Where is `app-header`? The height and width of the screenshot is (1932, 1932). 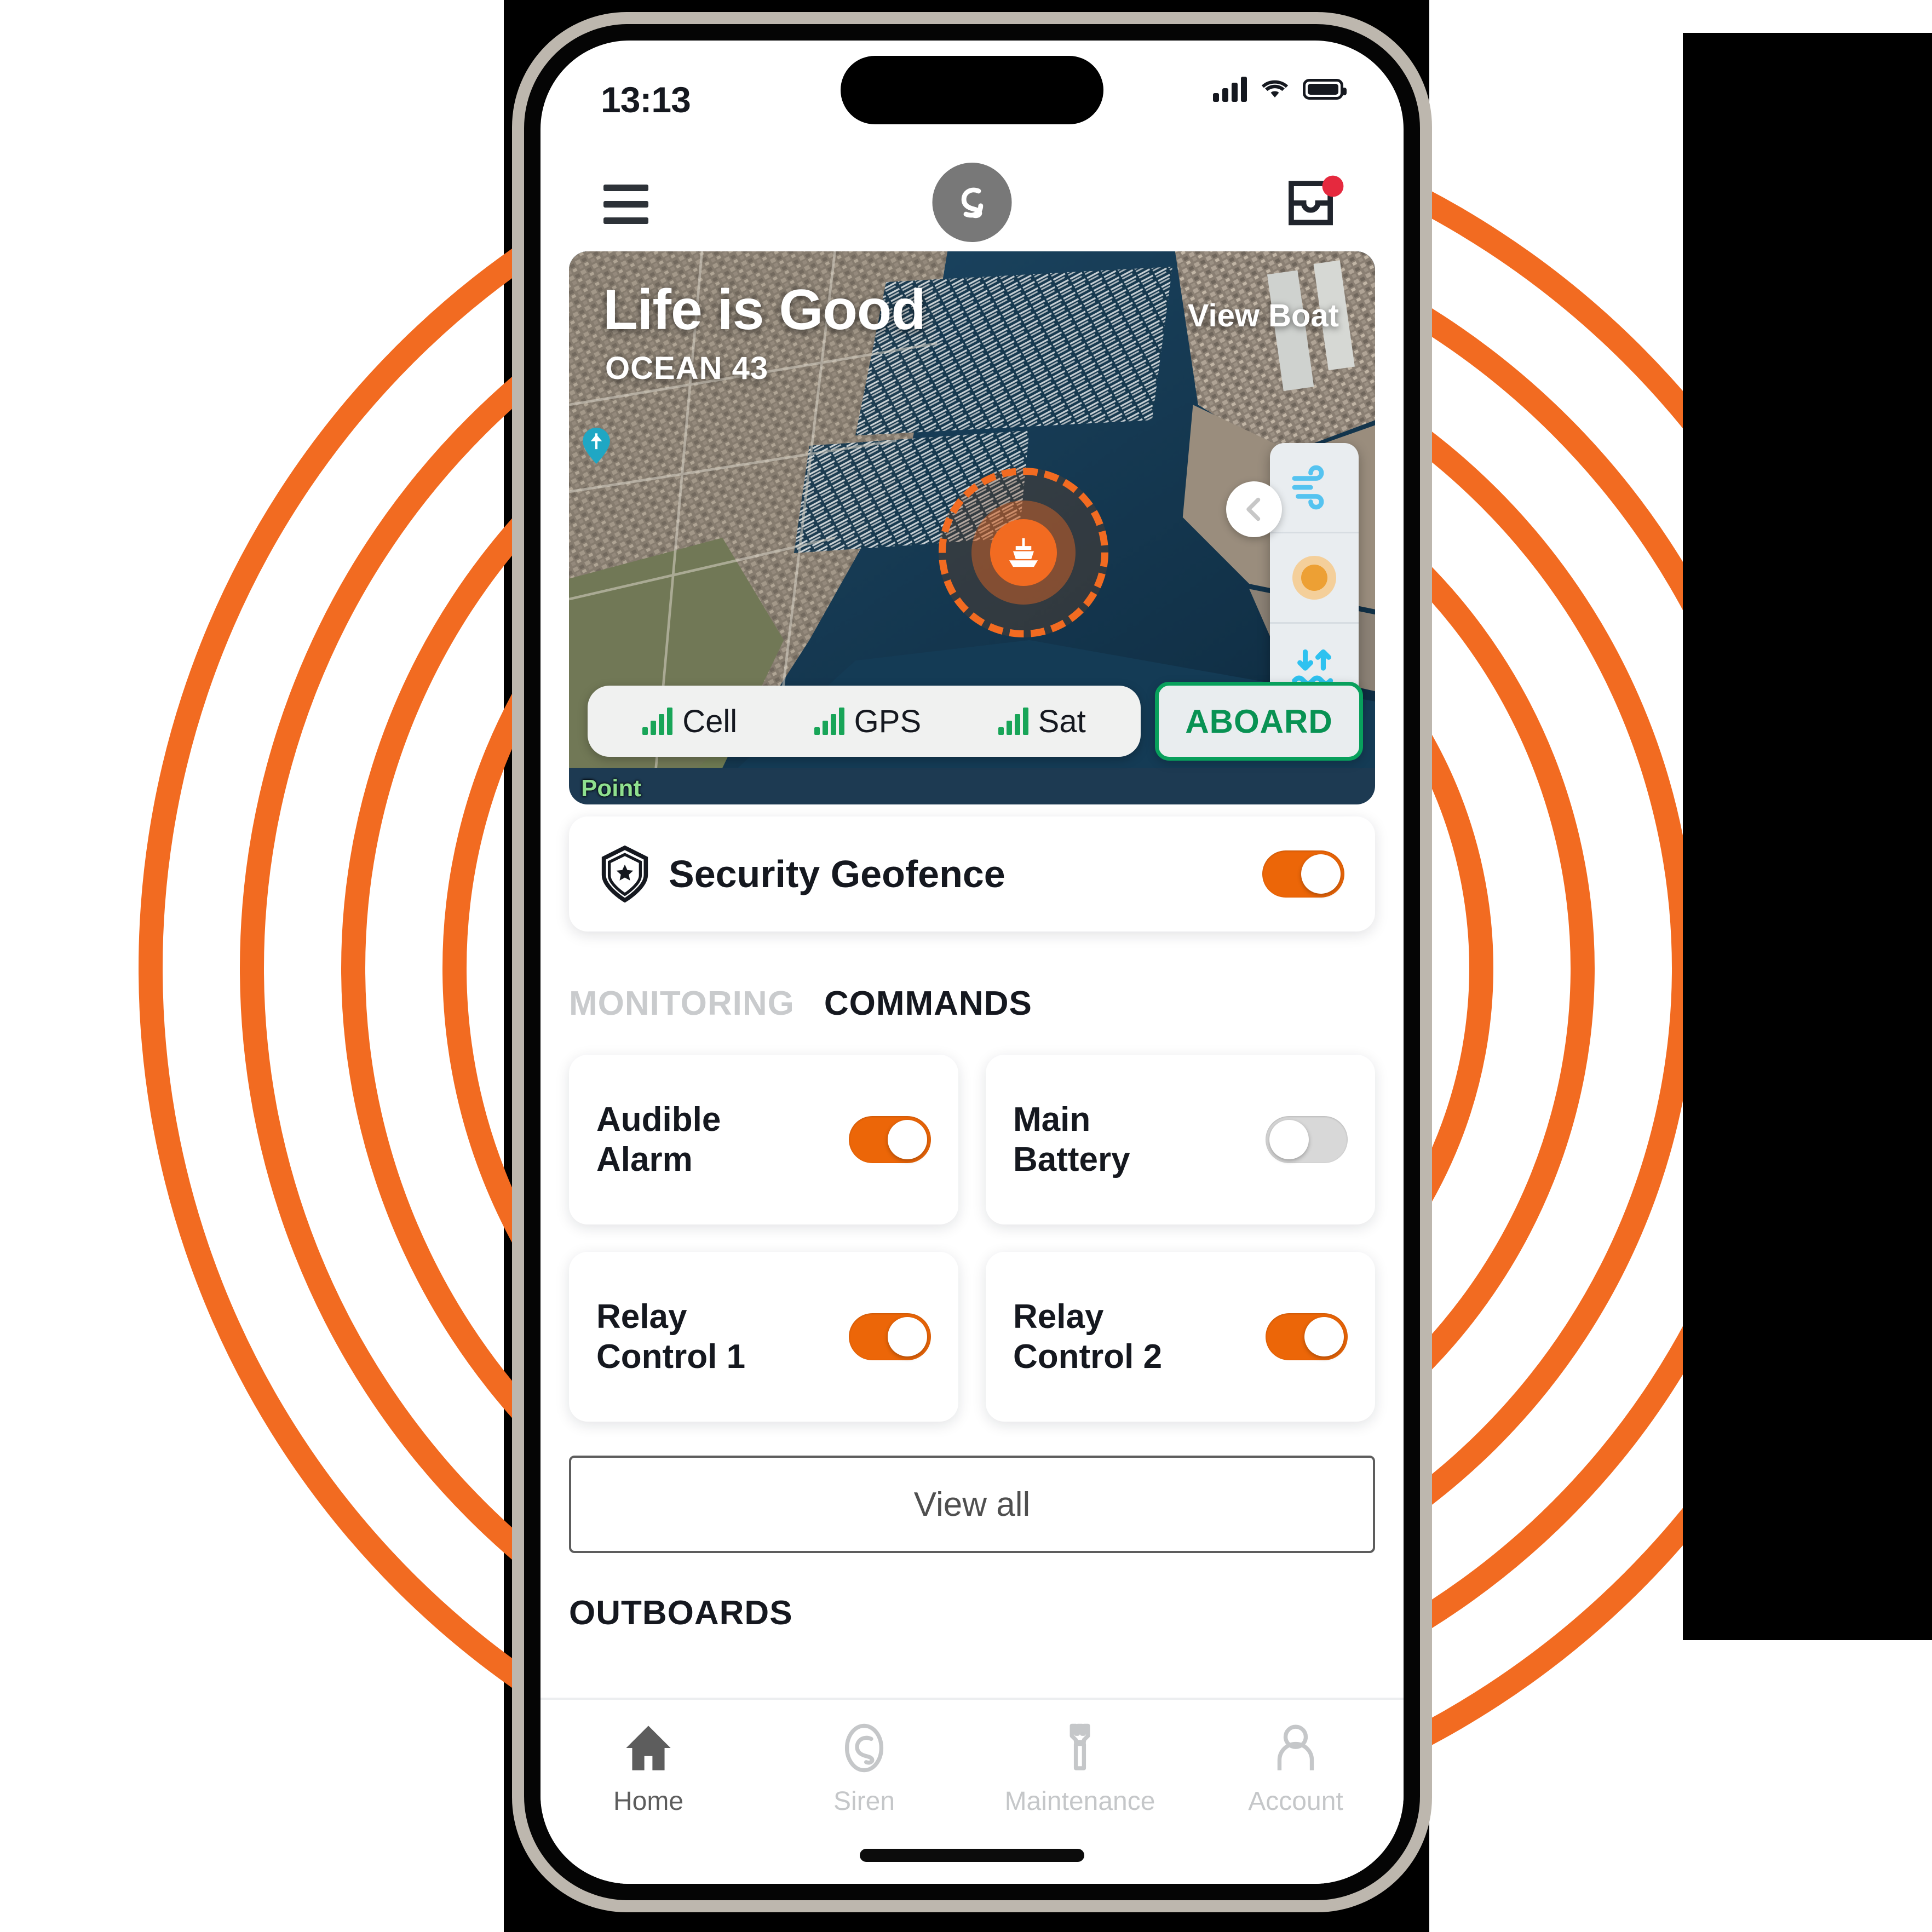 app-header is located at coordinates (972, 204).